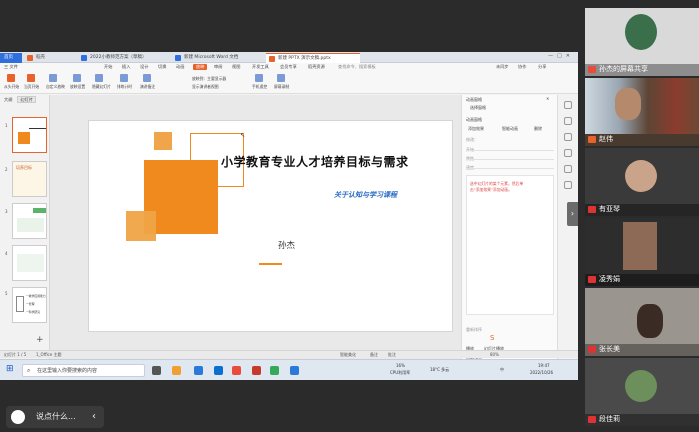 The image size is (699, 432). I want to click on tab-doc-plan: 2022小教师范方案（草稿）, so click(124, 58).